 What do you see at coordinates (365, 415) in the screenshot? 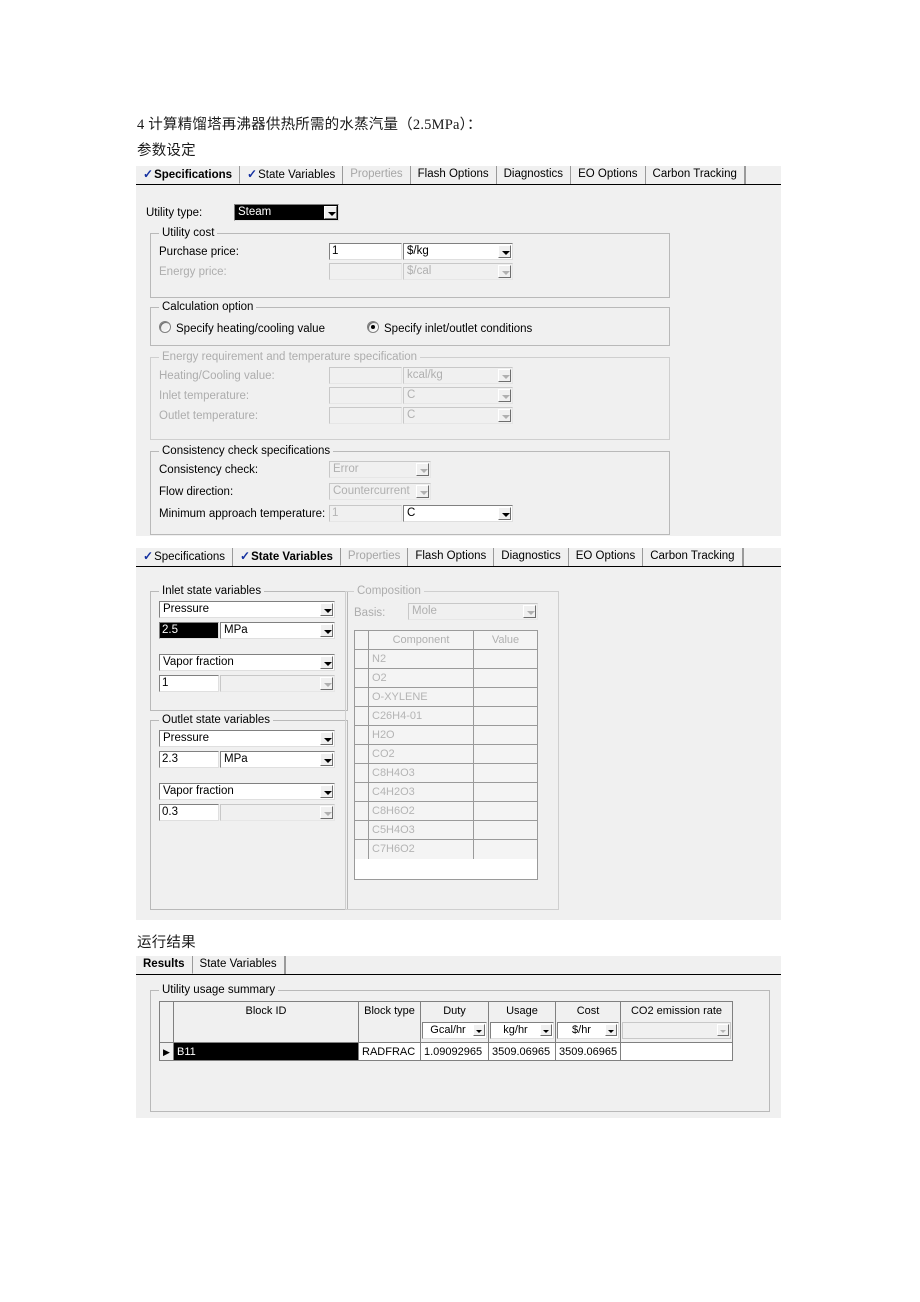
I see `outlet-temperature-input` at bounding box center [365, 415].